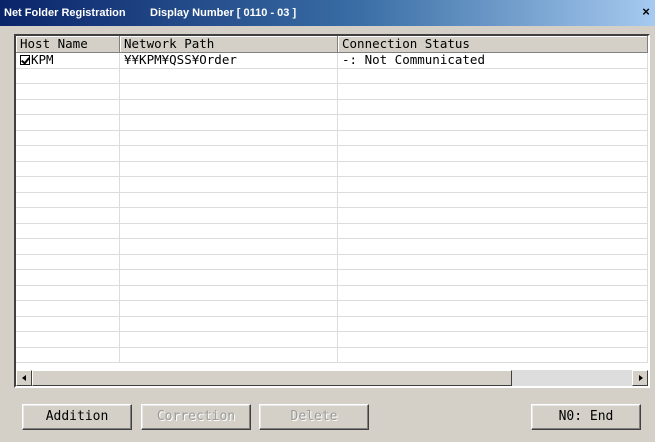  Describe the element at coordinates (493, 44) in the screenshot. I see `column-header-connection-status: Connection Status` at that location.